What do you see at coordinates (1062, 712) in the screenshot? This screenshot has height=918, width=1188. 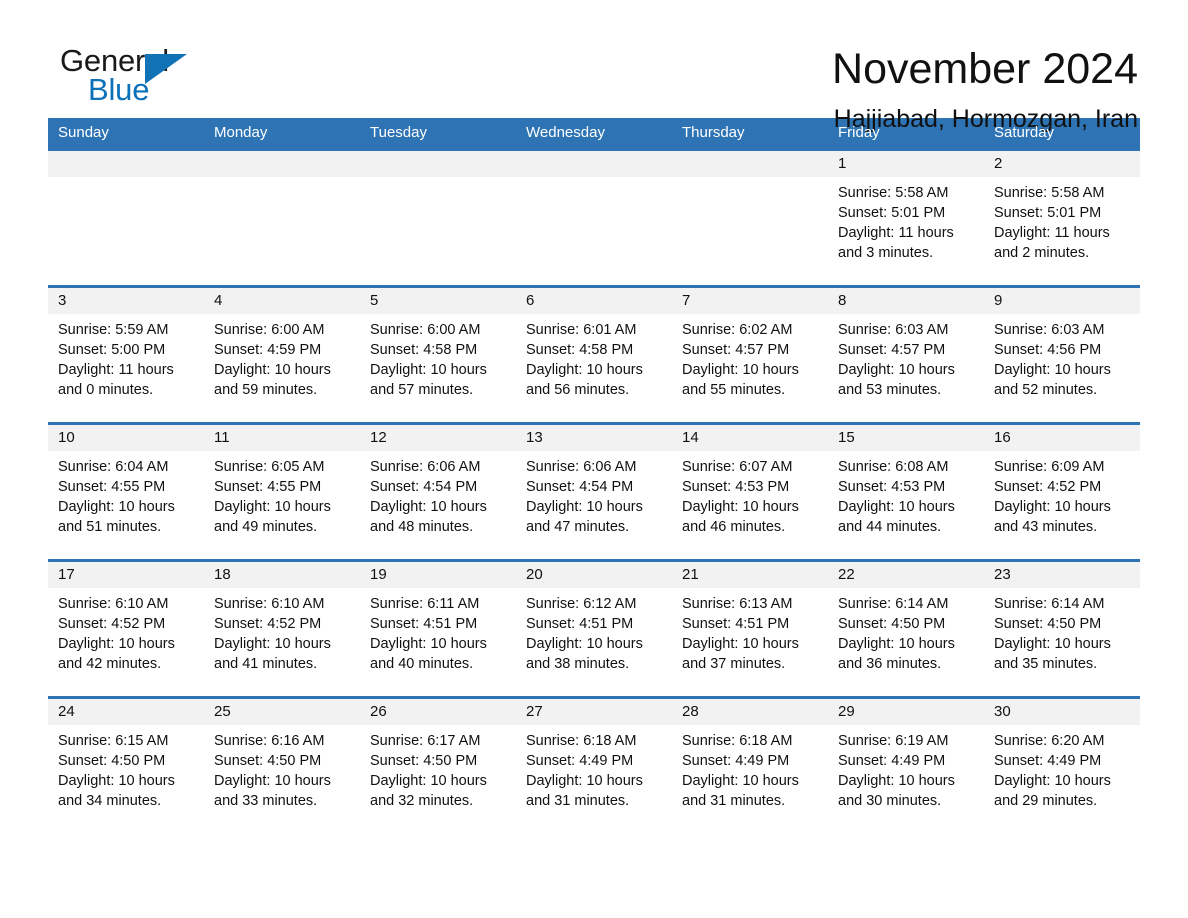 I see `day-number: 30` at bounding box center [1062, 712].